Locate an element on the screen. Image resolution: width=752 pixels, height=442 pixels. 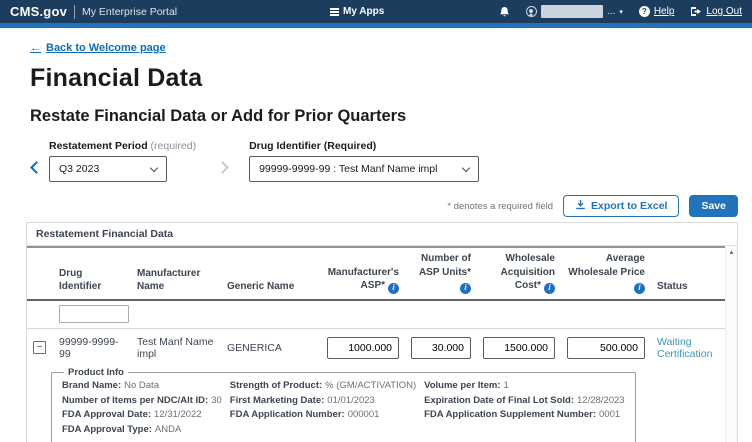
product-info-value: 0001 is located at coordinates (610, 415).